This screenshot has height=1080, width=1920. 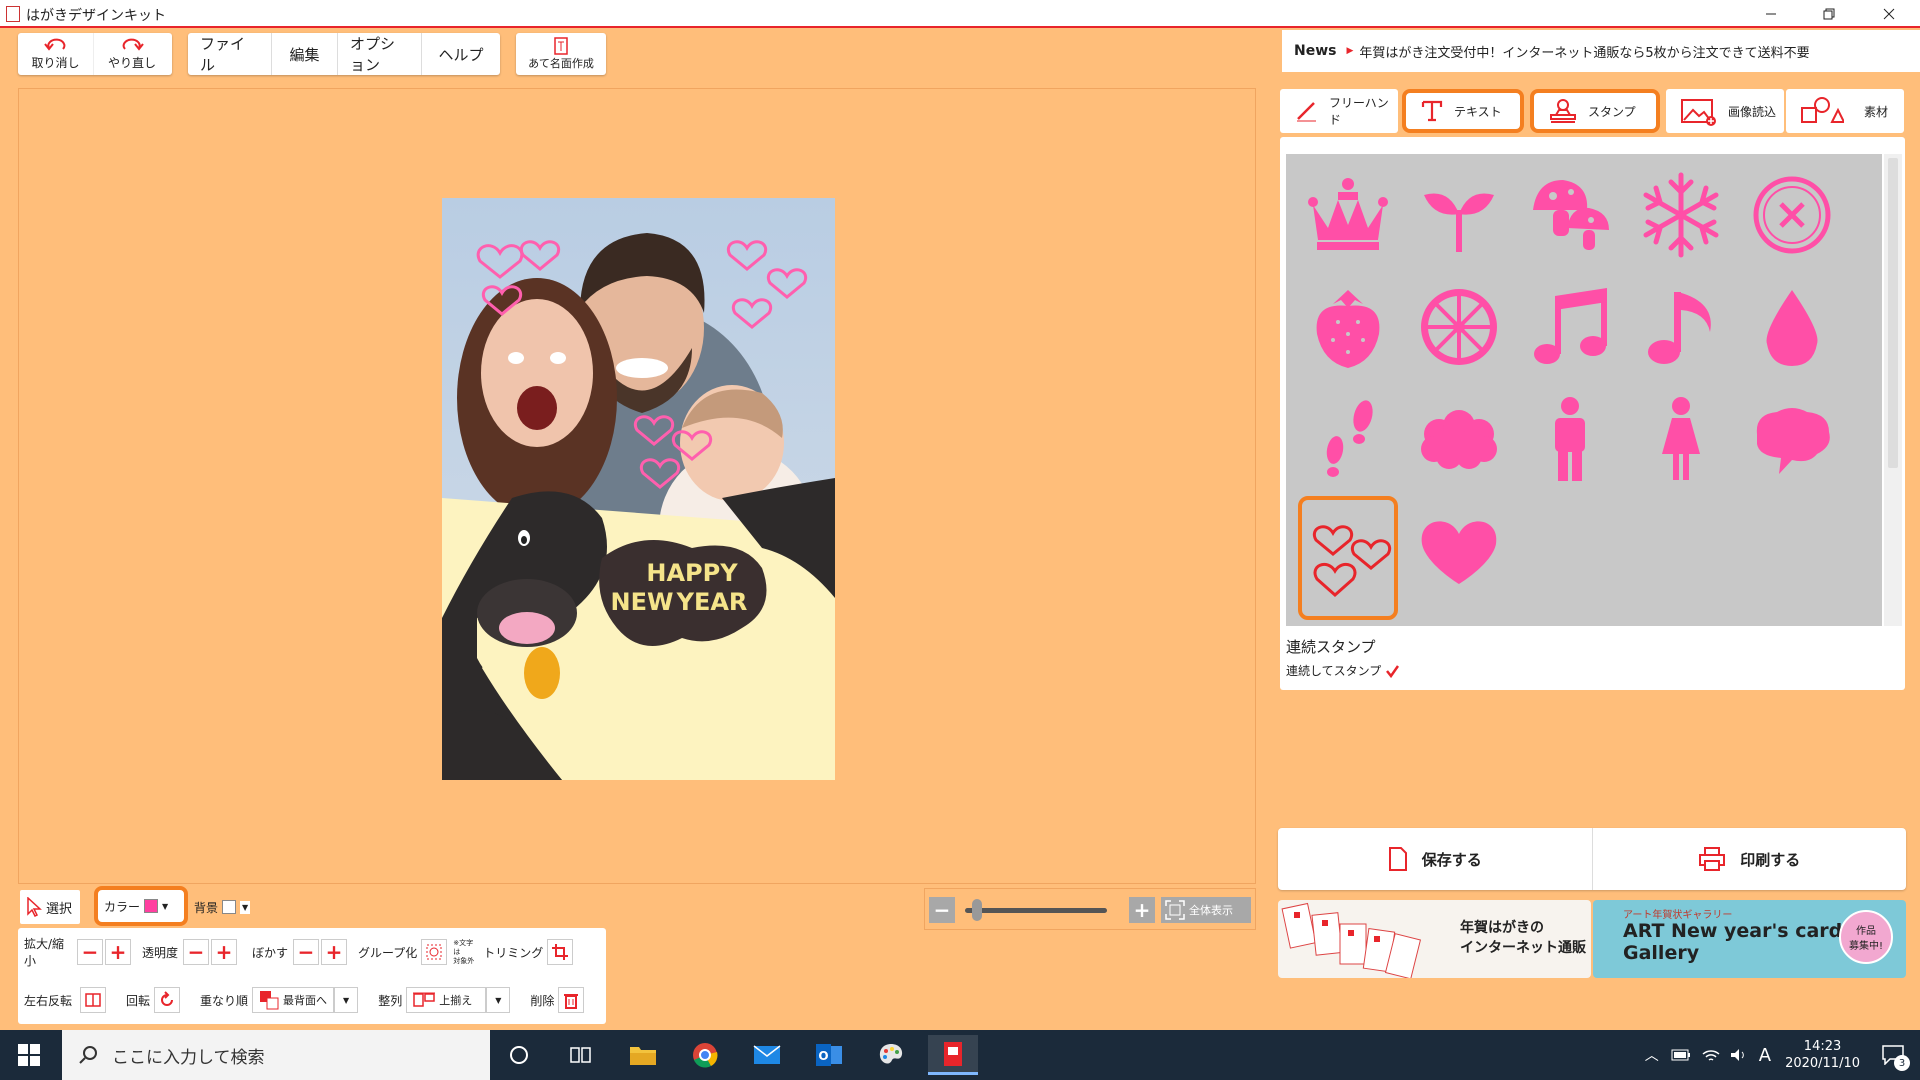 I want to click on news-arrow-icon: ▶, so click(x=1350, y=51).